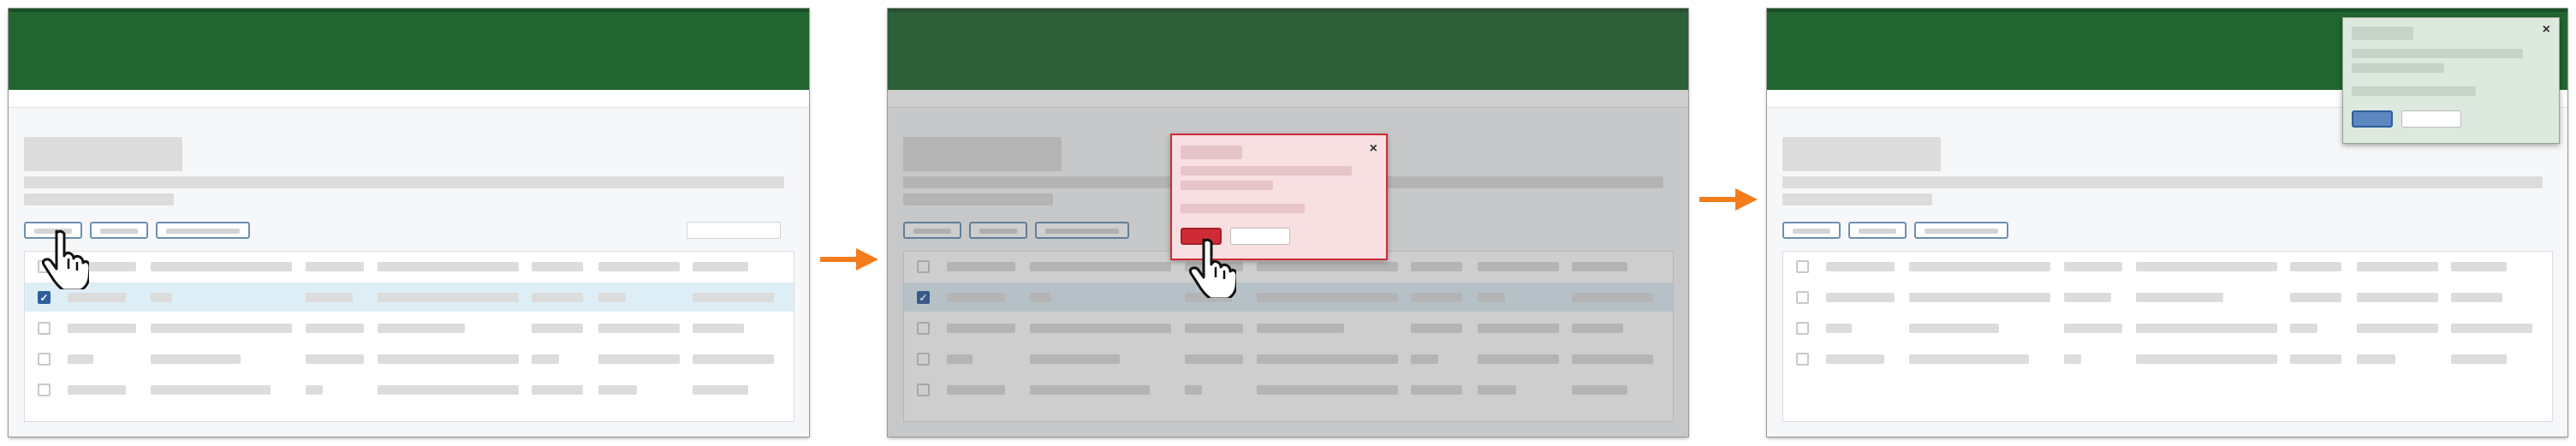  I want to click on dialog-title, so click(1212, 152).